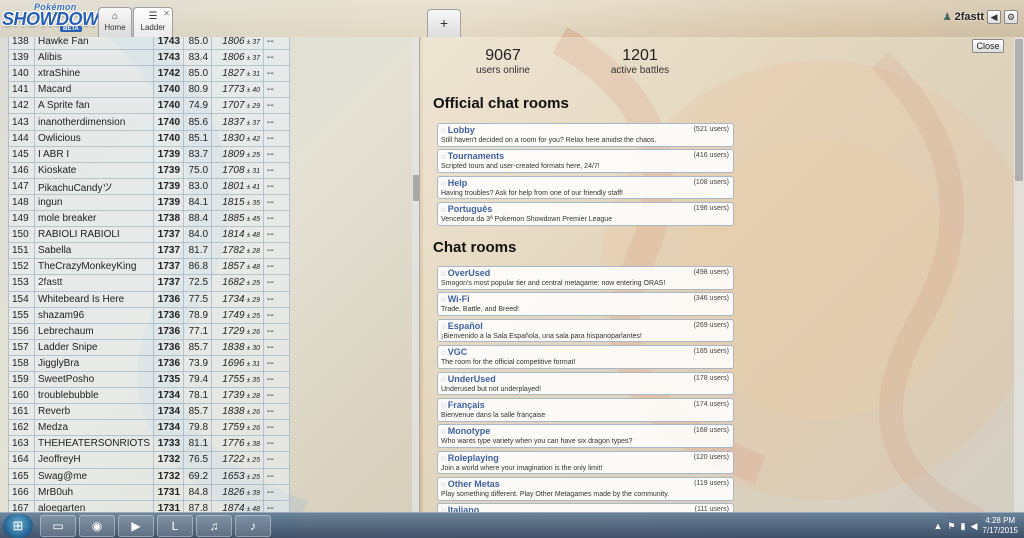  Describe the element at coordinates (198, 396) in the screenshot. I see `gxe-cell-text: 78.1` at that location.